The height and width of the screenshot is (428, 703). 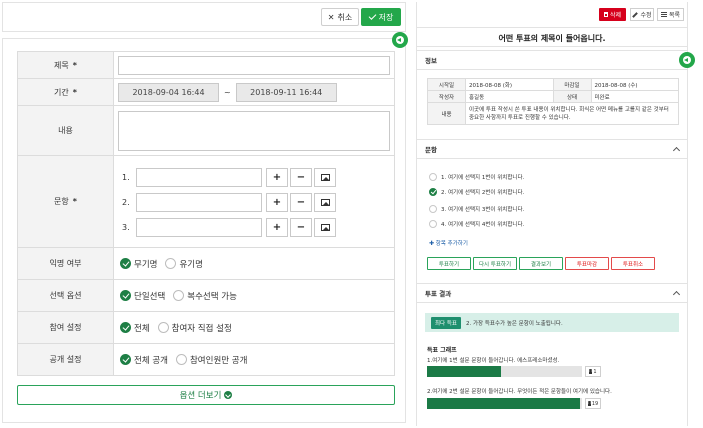 What do you see at coordinates (446, 84) in the screenshot?
I see `start-date-label: 시작일` at bounding box center [446, 84].